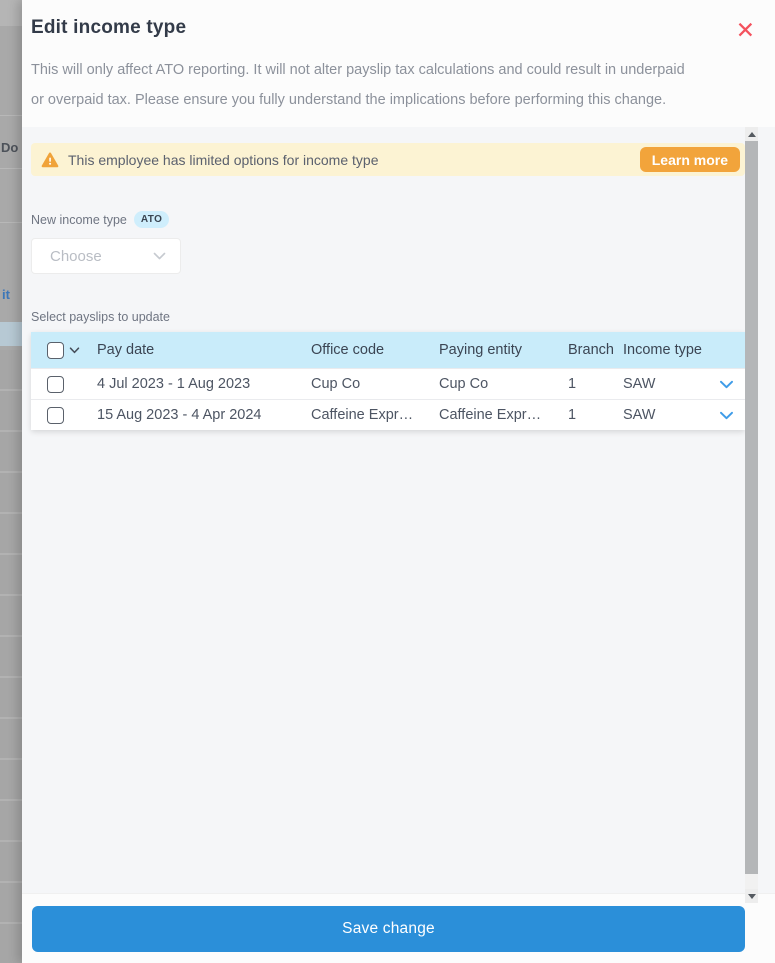  What do you see at coordinates (11, 656) in the screenshot?
I see `background-table-rows` at bounding box center [11, 656].